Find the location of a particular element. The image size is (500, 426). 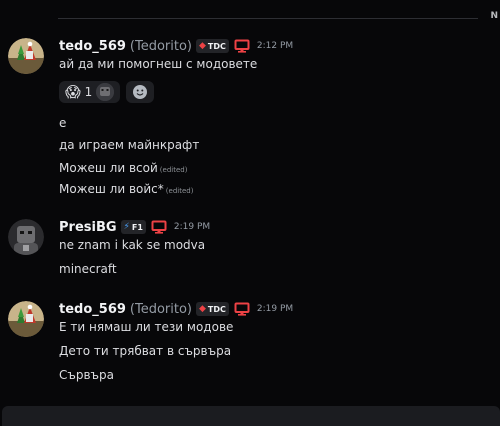

message-text: Можеш ли всой (edited) is located at coordinates (123, 168).